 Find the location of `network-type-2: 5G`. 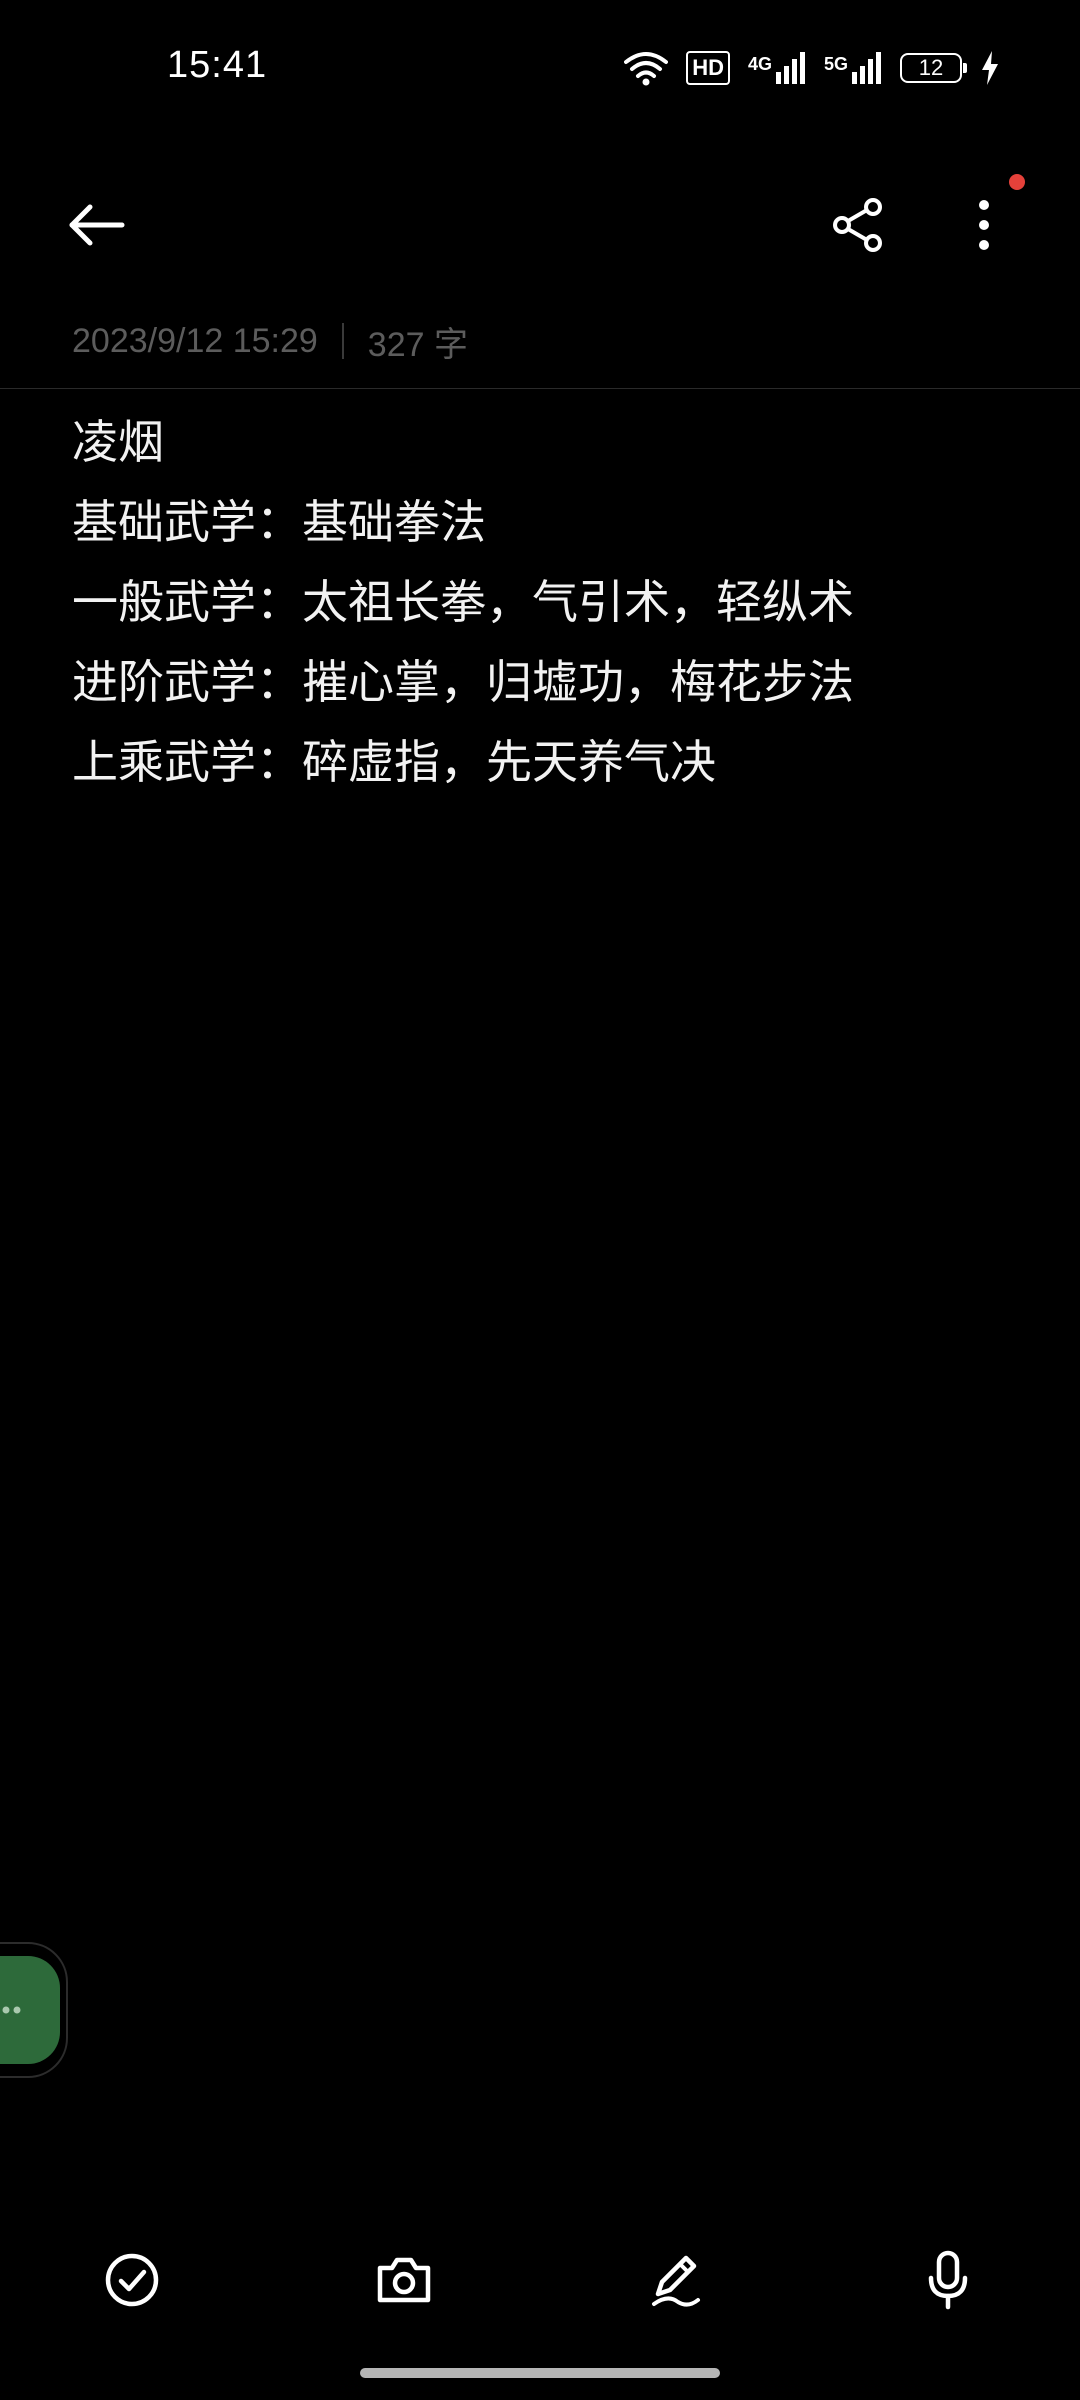

network-type-2: 5G is located at coordinates (835, 64).